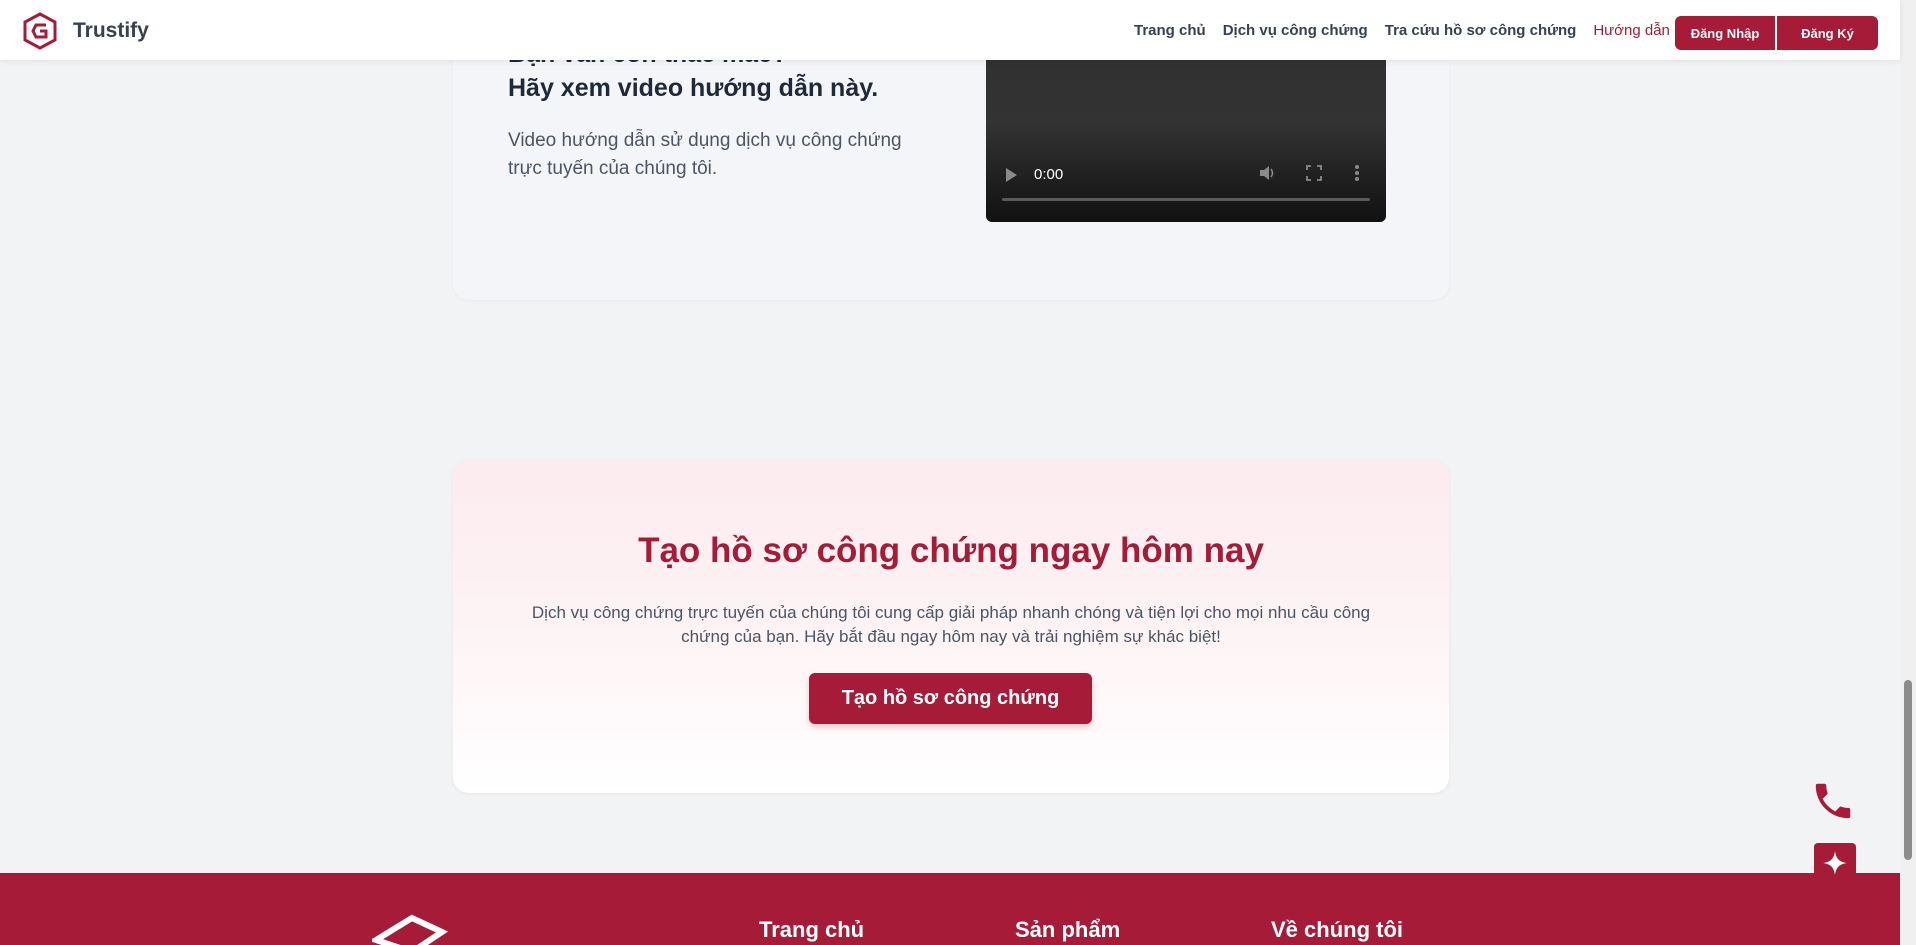  What do you see at coordinates (1186, 199) in the screenshot?
I see `video-progress-bar` at bounding box center [1186, 199].